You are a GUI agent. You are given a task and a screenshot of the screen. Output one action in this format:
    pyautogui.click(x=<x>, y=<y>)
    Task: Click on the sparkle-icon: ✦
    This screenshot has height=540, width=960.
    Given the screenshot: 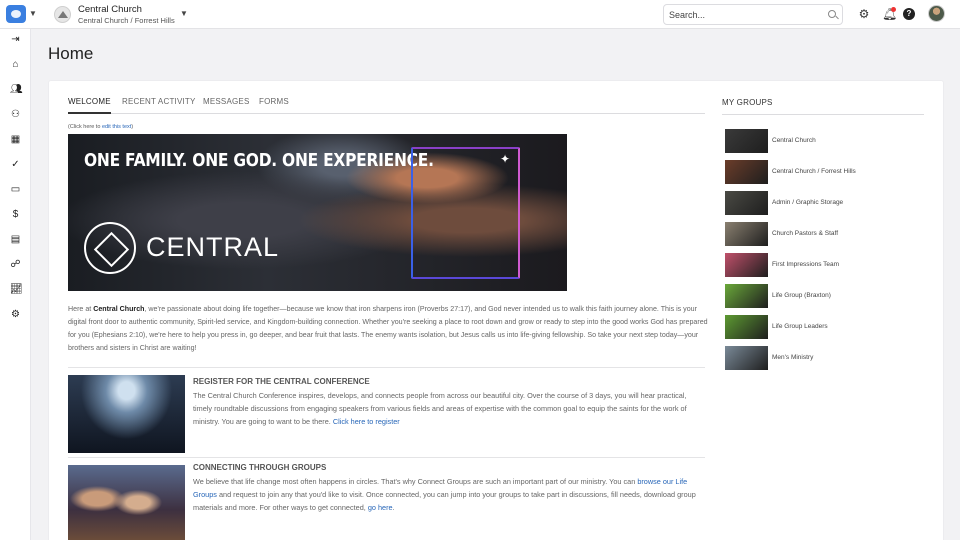 What is the action you would take?
    pyautogui.click(x=505, y=159)
    